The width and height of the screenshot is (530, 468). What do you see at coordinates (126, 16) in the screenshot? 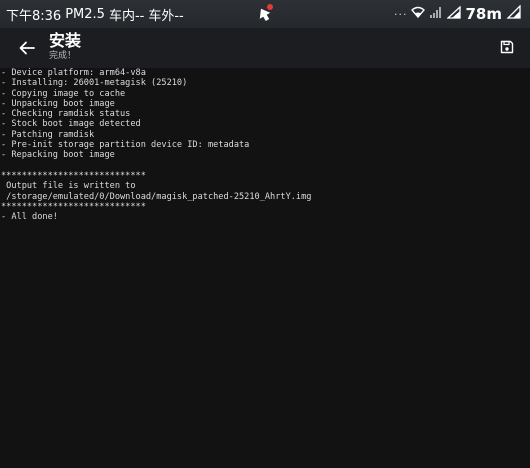
I see `status-indoor: 车内--` at bounding box center [126, 16].